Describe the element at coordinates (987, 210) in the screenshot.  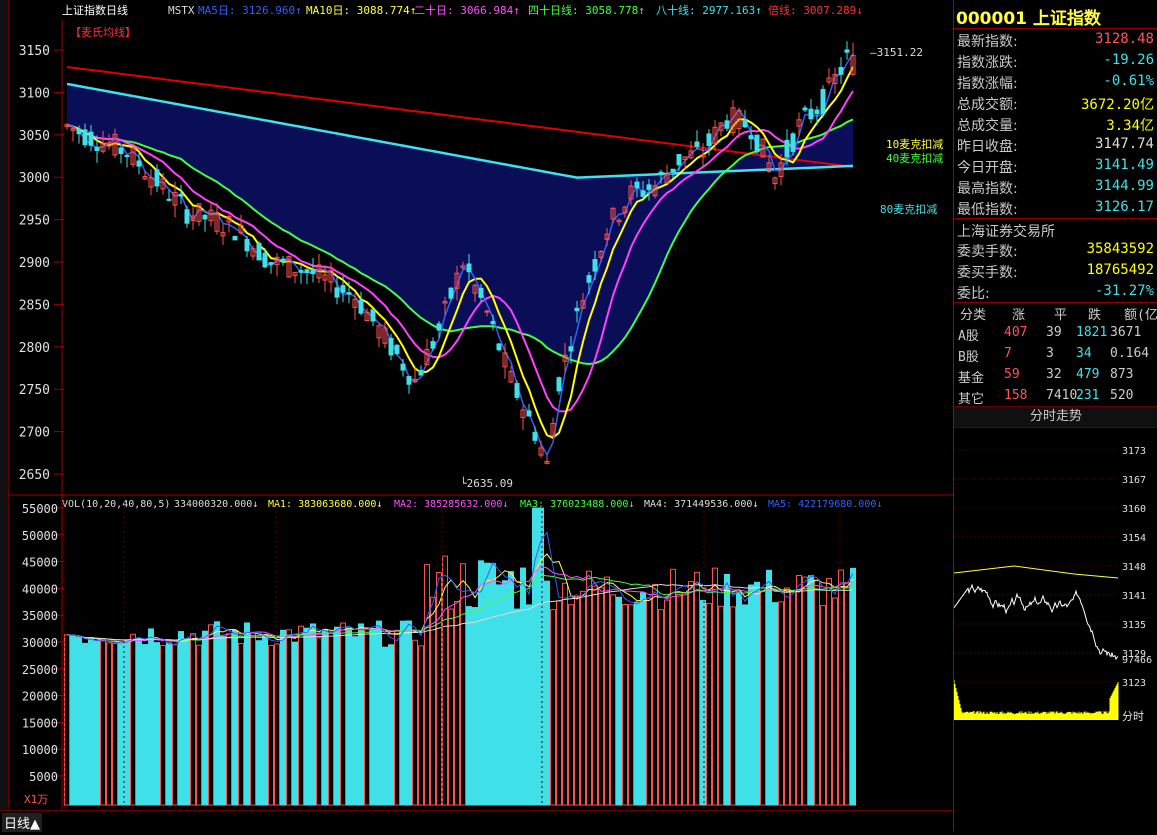
I see `quote-label: 最低指数:` at that location.